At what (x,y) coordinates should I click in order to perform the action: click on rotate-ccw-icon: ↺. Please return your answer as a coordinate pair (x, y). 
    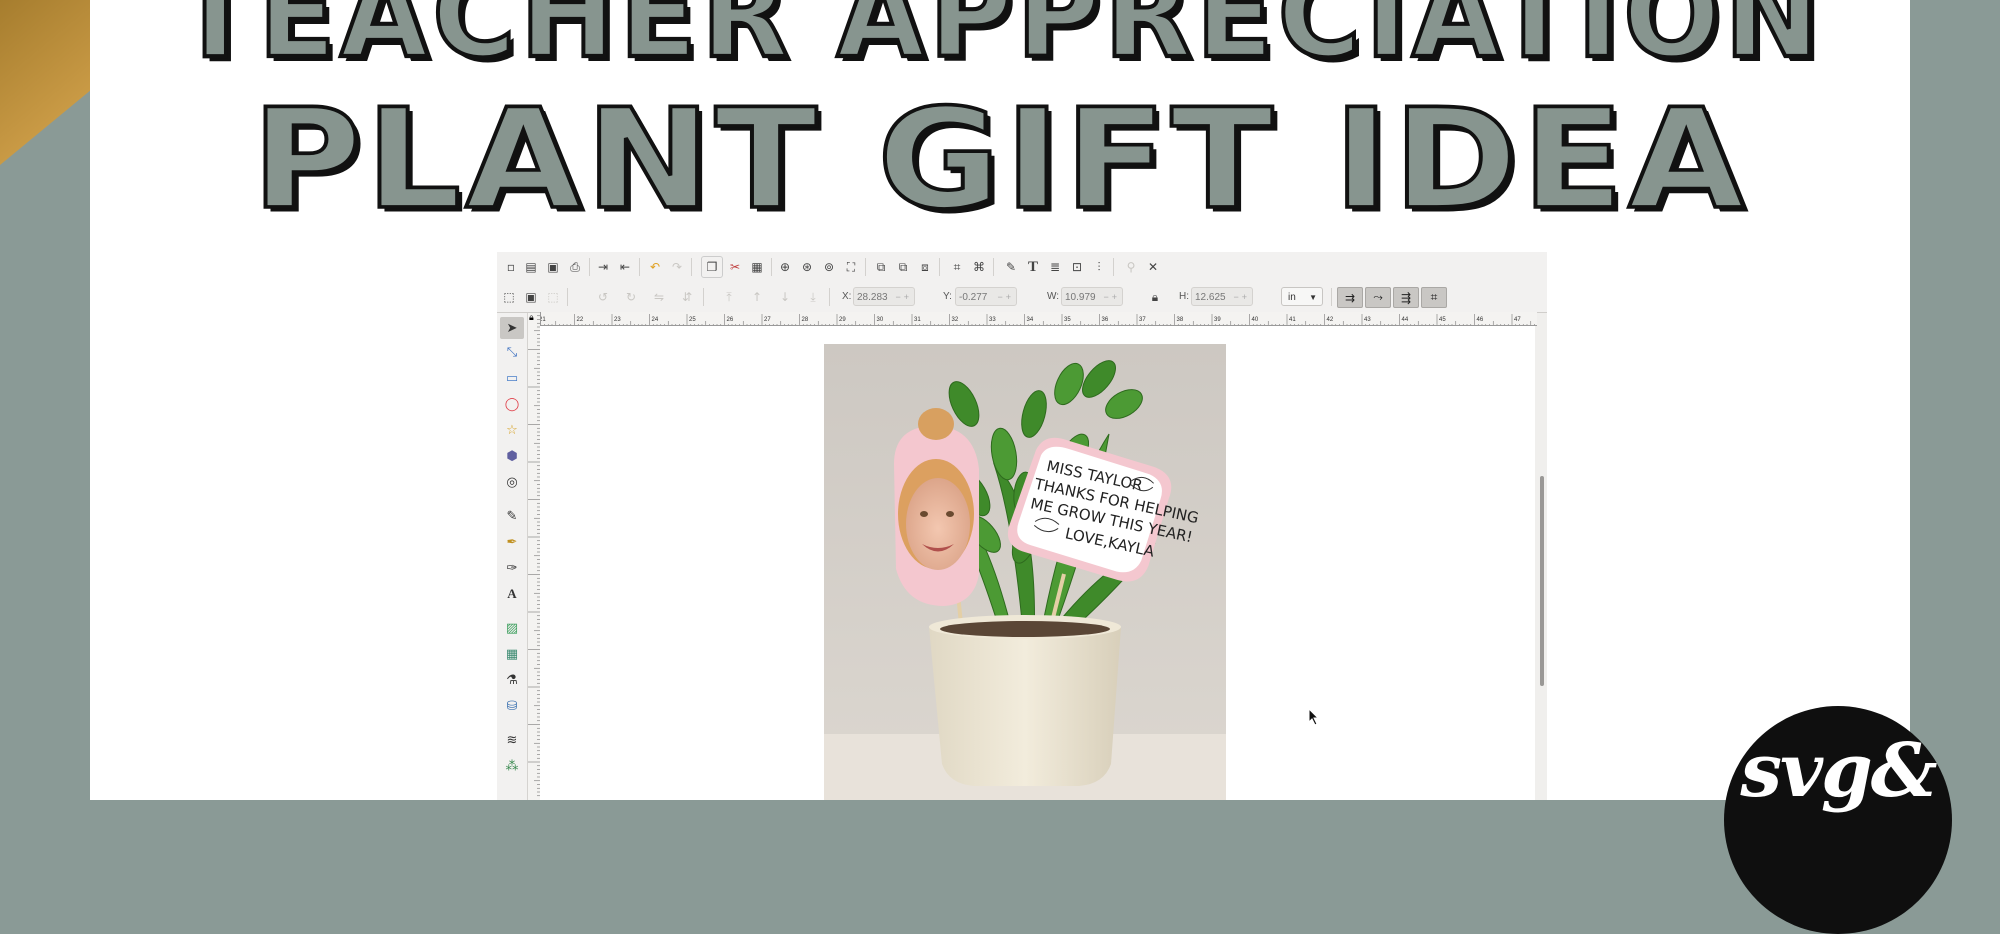
    Looking at the image, I should click on (603, 297).